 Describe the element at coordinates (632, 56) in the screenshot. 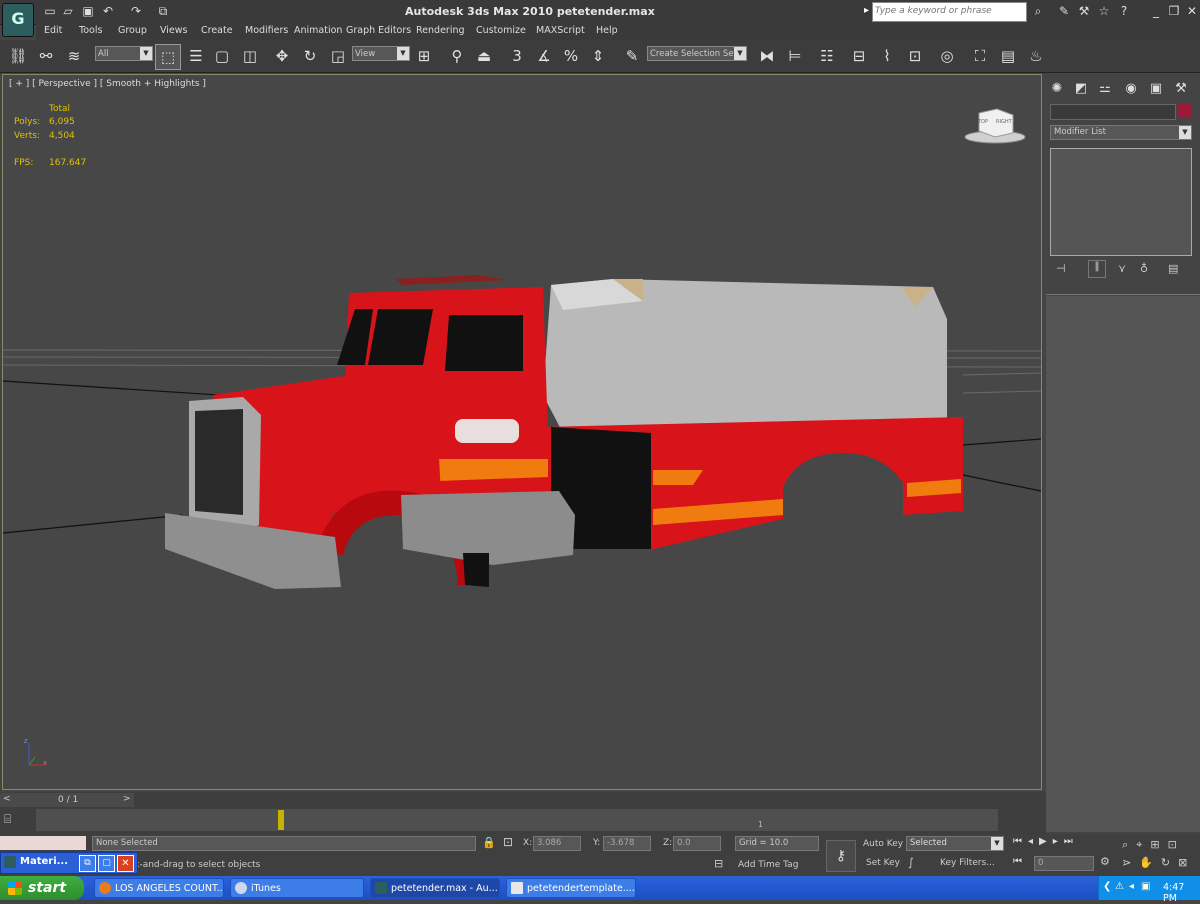

I see `edit-named-selection-icon: ✎` at that location.